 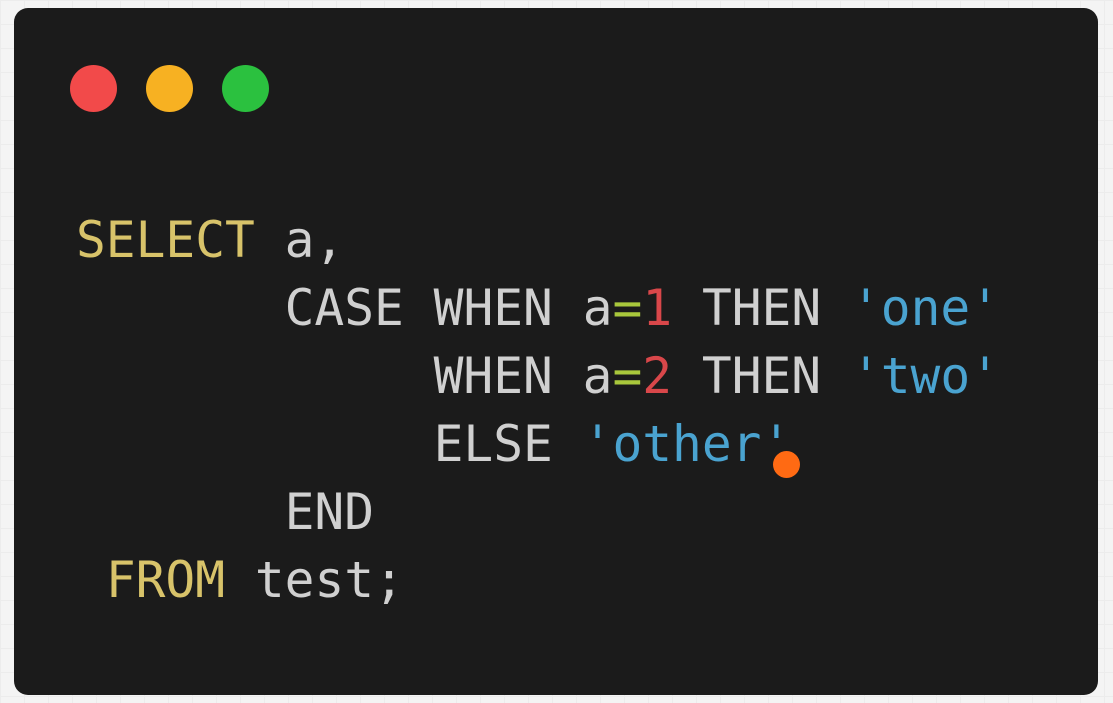 I want to click on code-token: ;, so click(x=389, y=580).